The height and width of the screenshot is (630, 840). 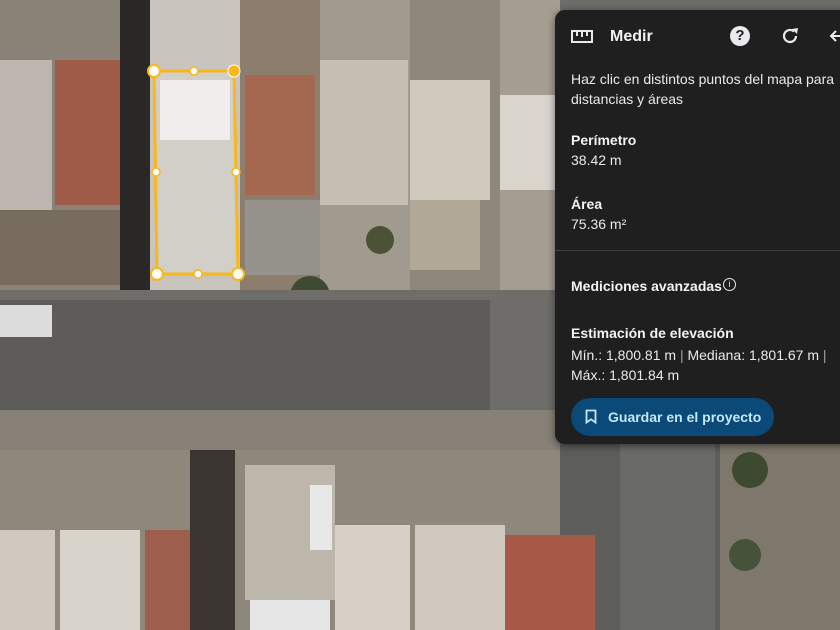 What do you see at coordinates (624, 355) in the screenshot?
I see `elevation-min: Mín.: 1,800.81 m` at bounding box center [624, 355].